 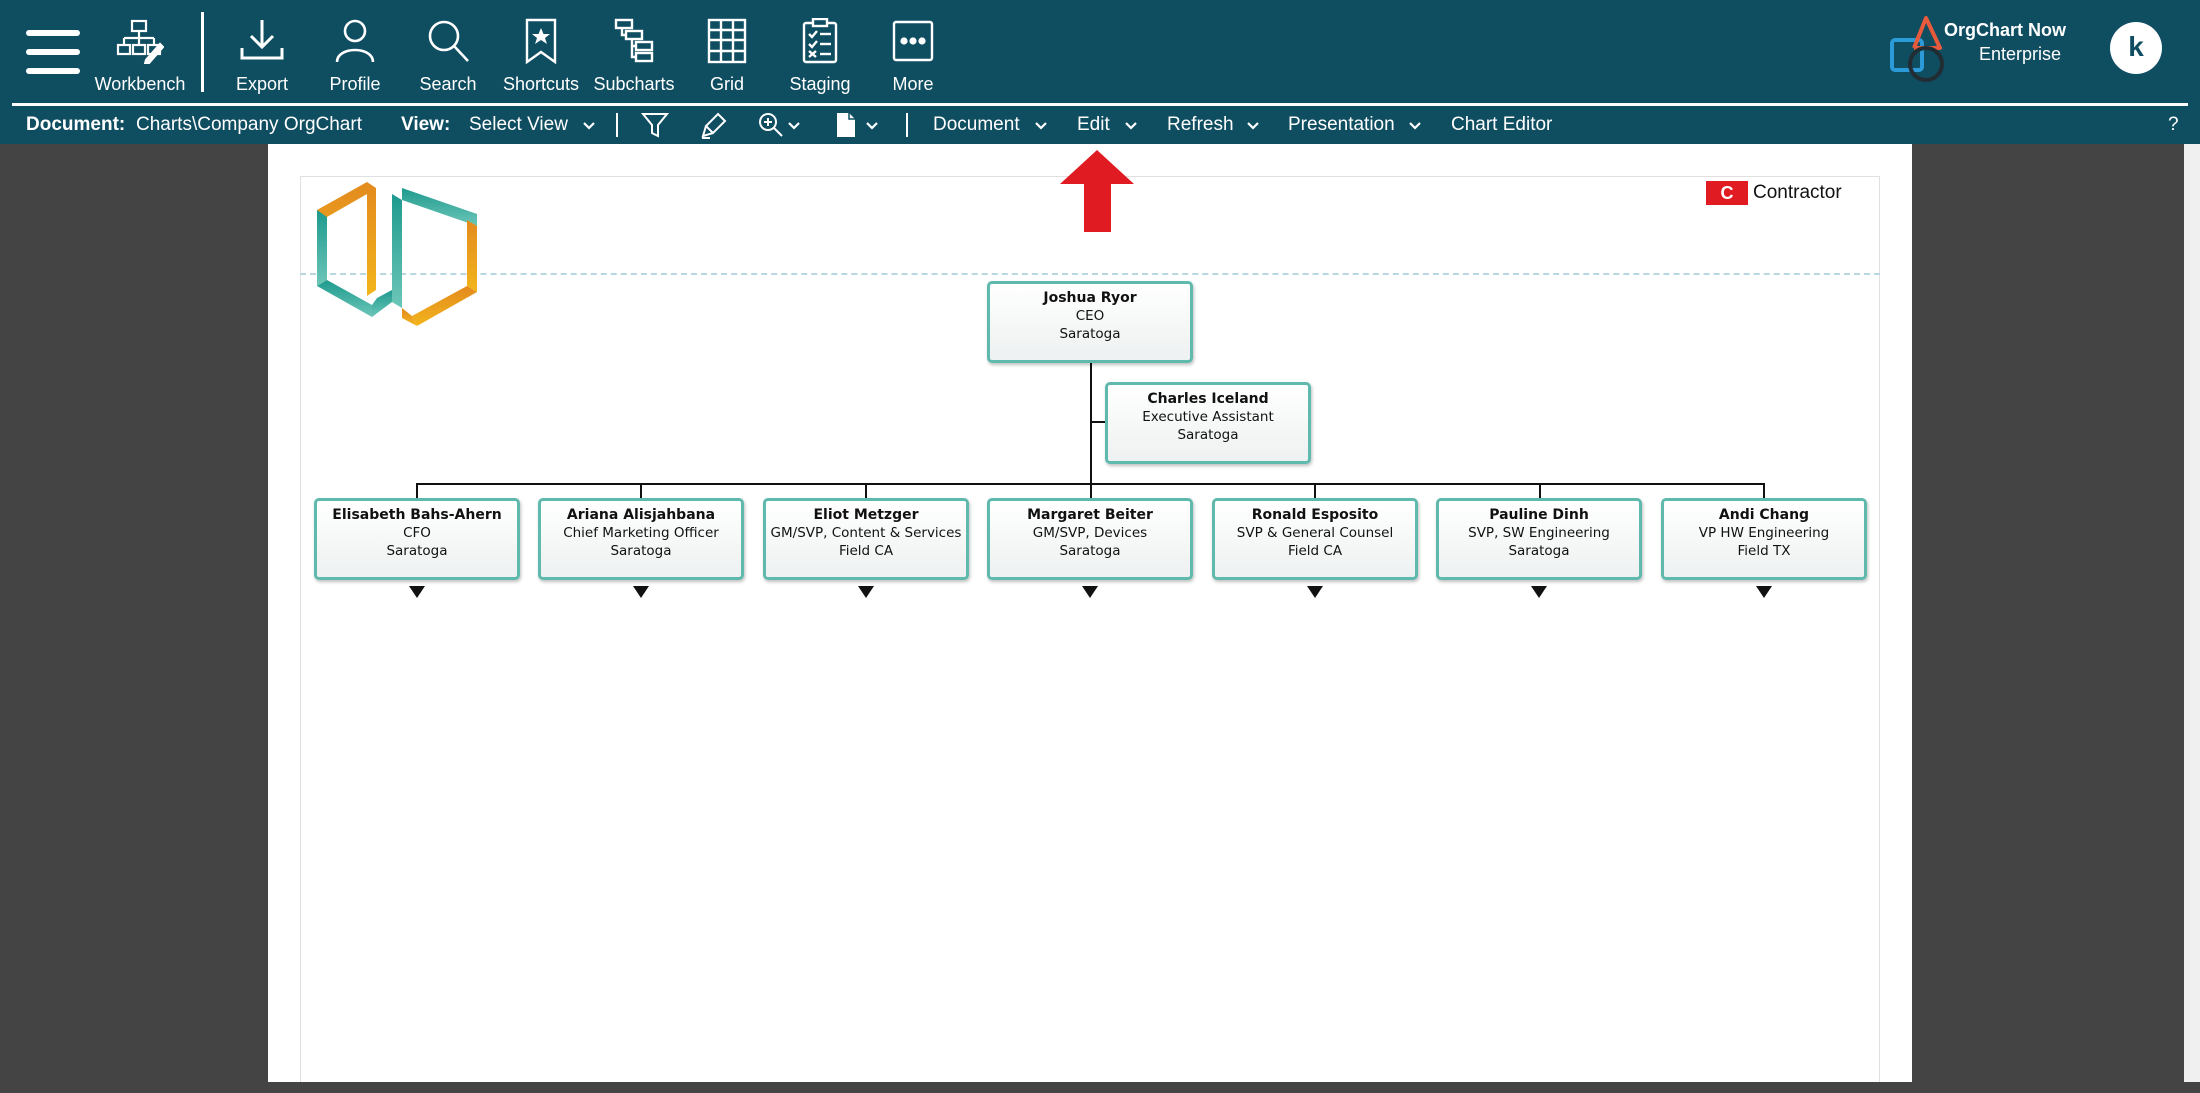 What do you see at coordinates (417, 515) in the screenshot?
I see `node-name: Elisabeth Bahs-Ahern` at bounding box center [417, 515].